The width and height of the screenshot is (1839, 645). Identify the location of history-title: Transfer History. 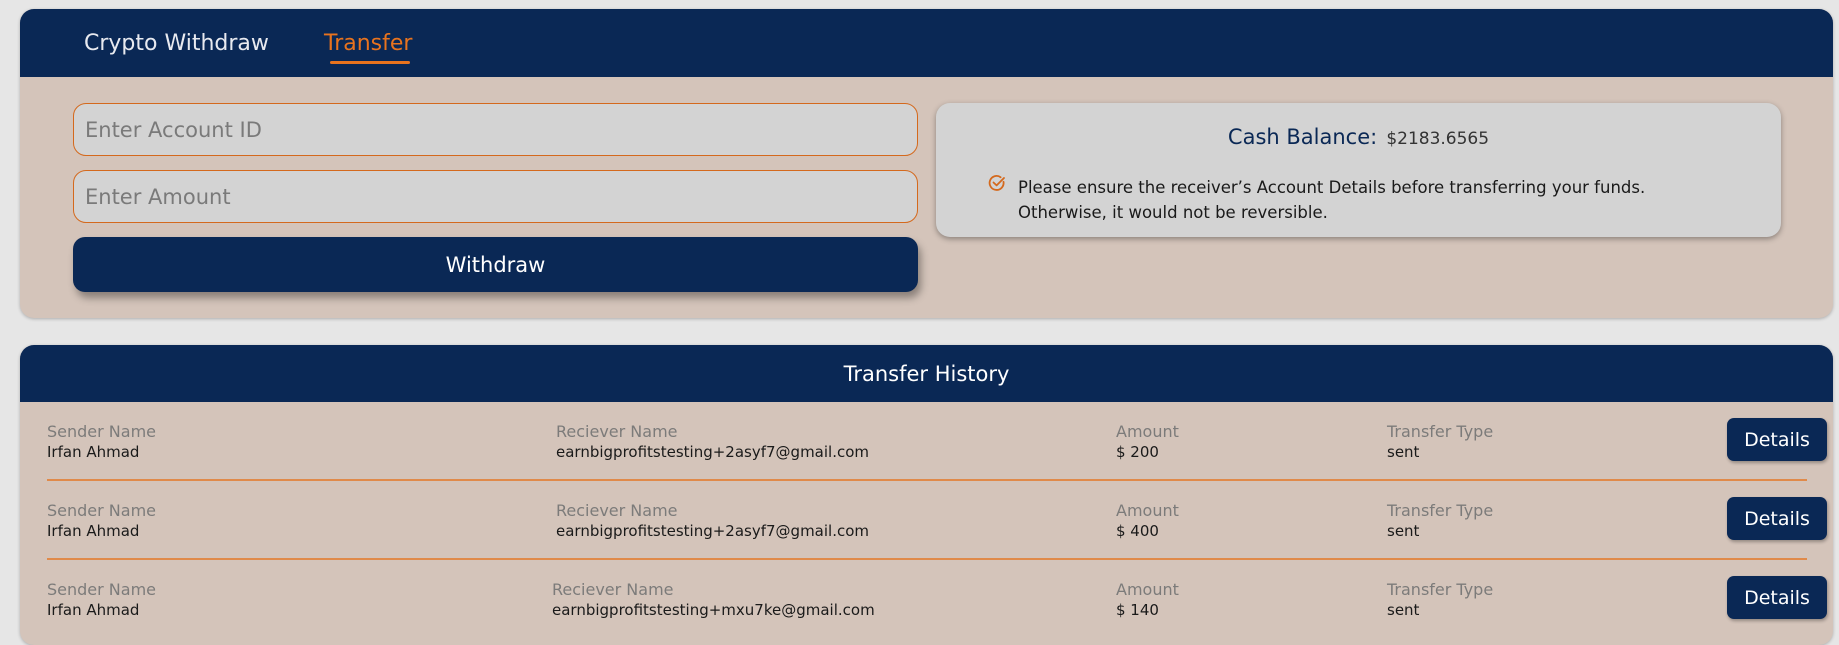
(926, 373).